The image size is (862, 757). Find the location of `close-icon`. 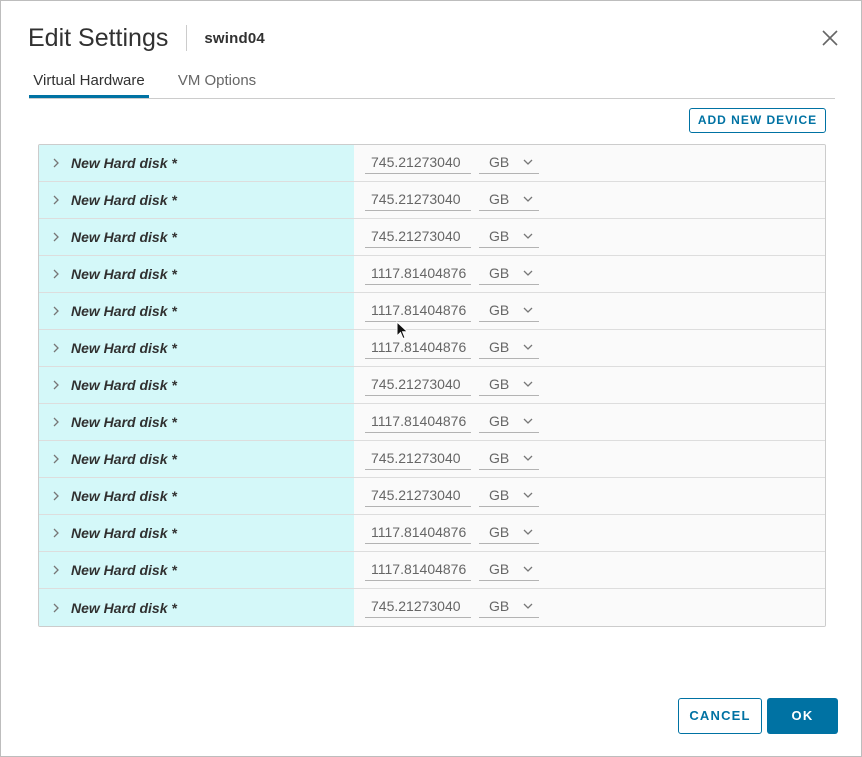

close-icon is located at coordinates (830, 38).